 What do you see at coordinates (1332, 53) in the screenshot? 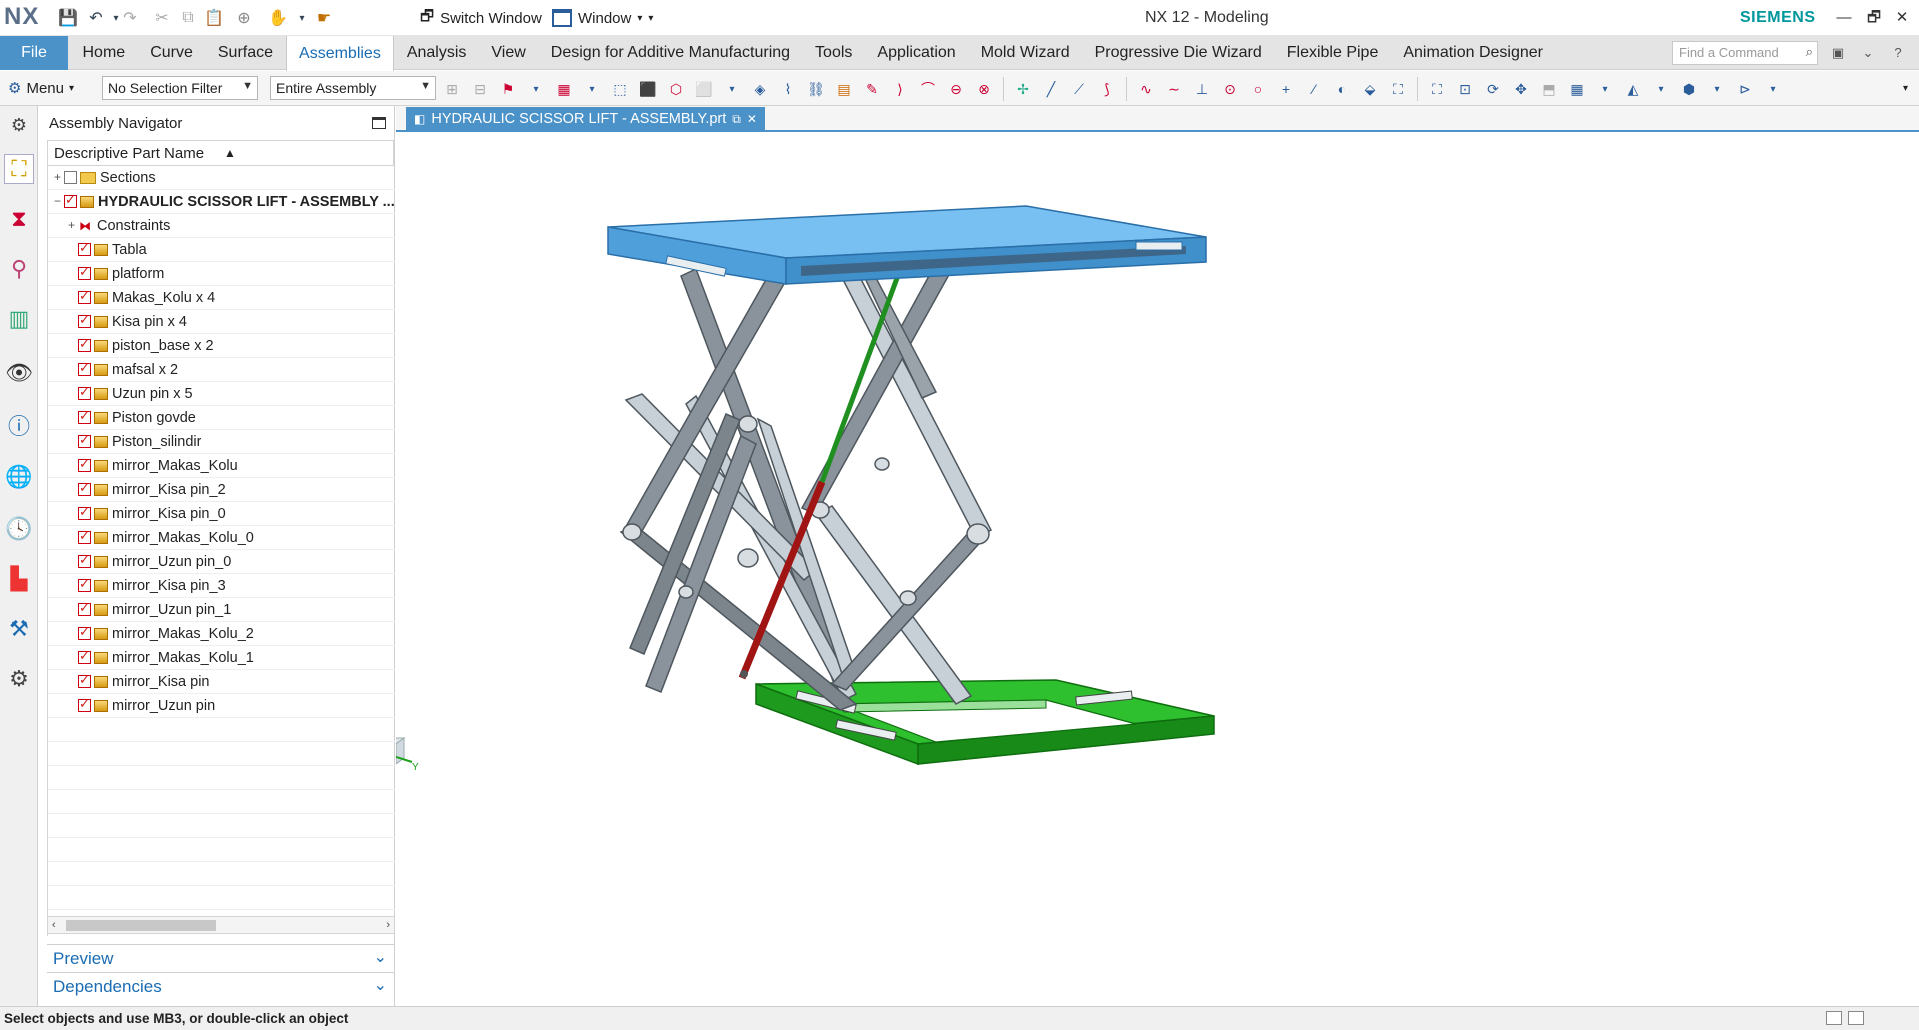
I see `tab-flexible-pipe: Flexible Pipe` at bounding box center [1332, 53].